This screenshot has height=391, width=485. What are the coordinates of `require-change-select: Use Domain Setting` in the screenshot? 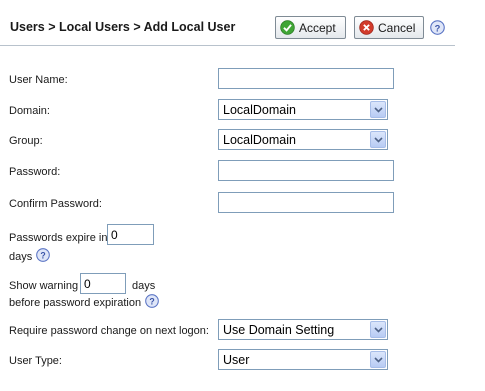 It's located at (303, 329).